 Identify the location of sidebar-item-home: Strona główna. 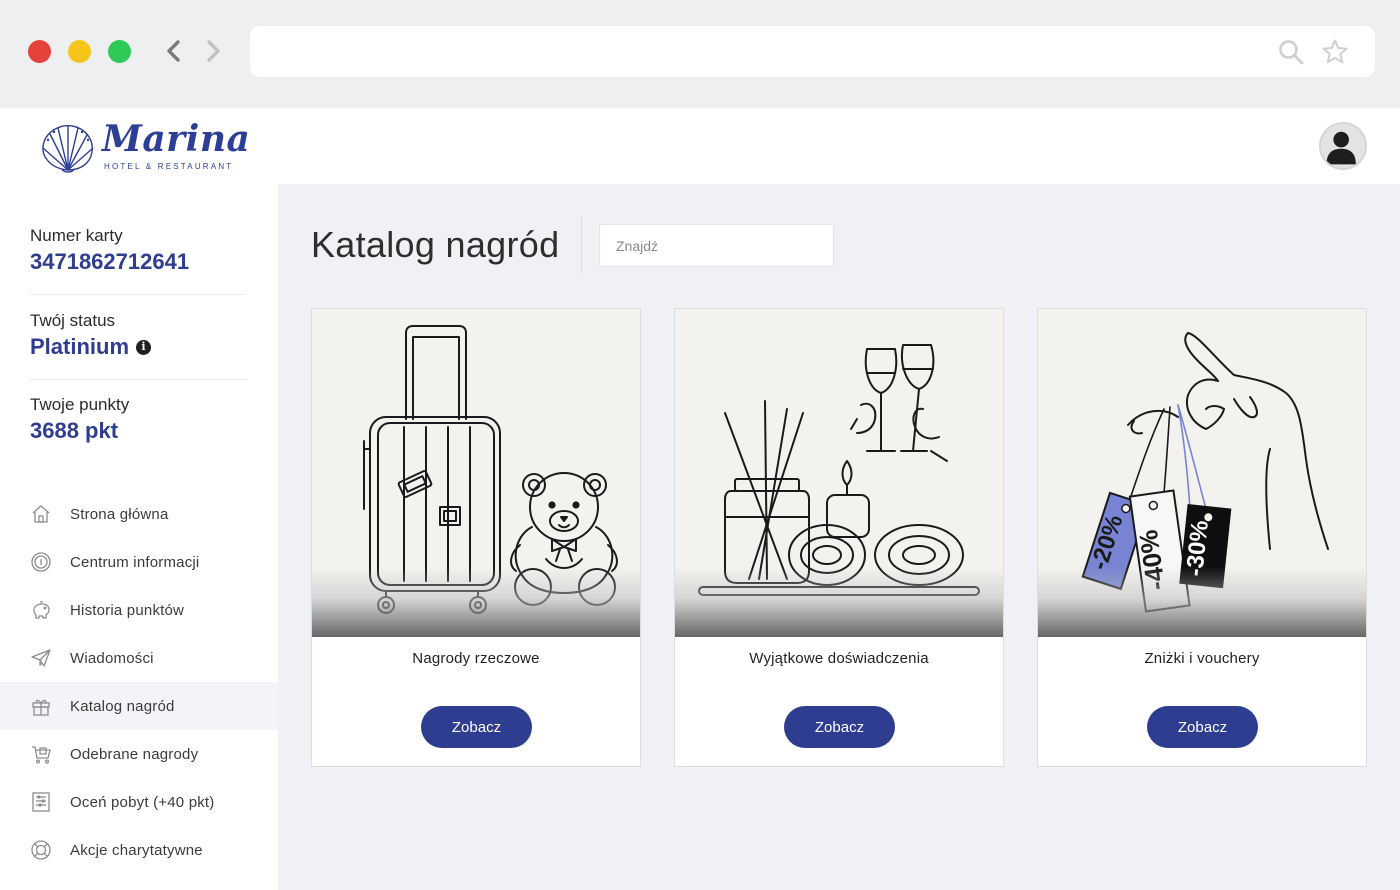
(139, 514).